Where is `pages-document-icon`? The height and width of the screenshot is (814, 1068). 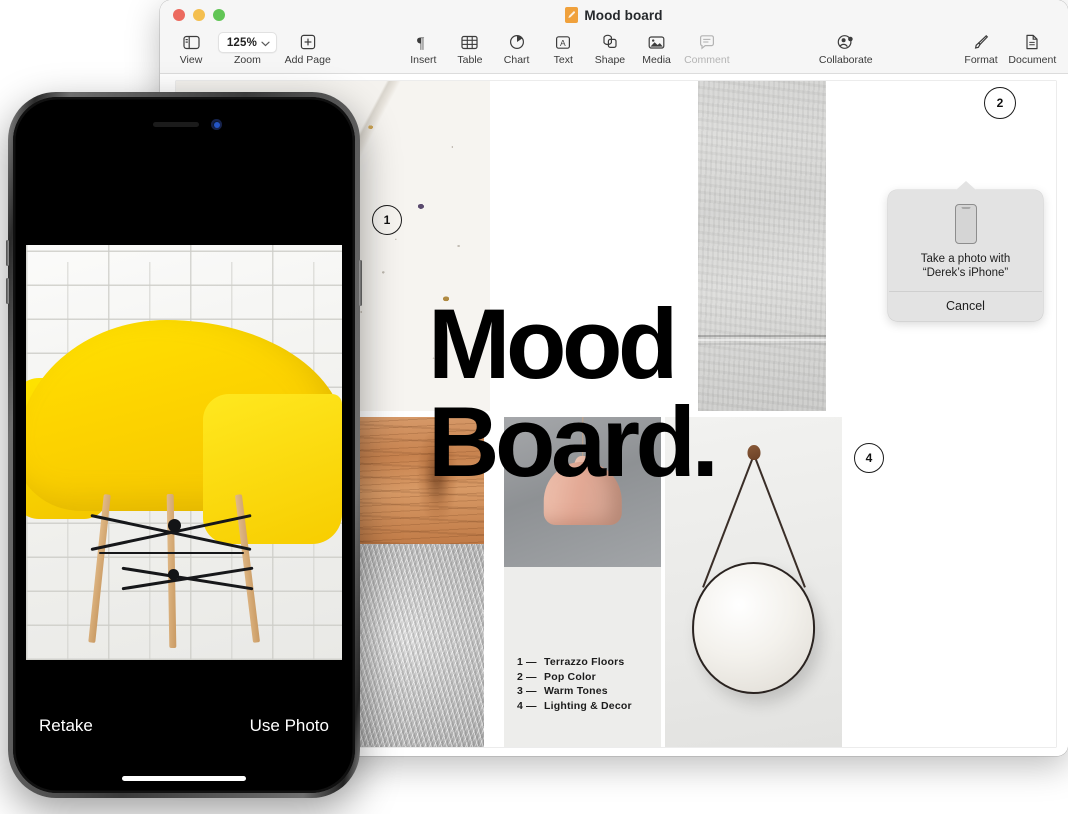
pages-document-icon is located at coordinates (572, 15).